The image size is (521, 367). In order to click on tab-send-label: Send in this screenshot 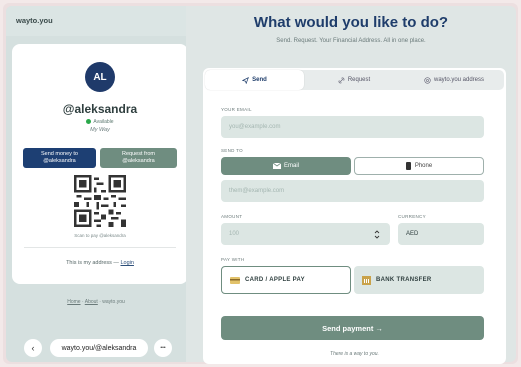, I will do `click(259, 80)`.